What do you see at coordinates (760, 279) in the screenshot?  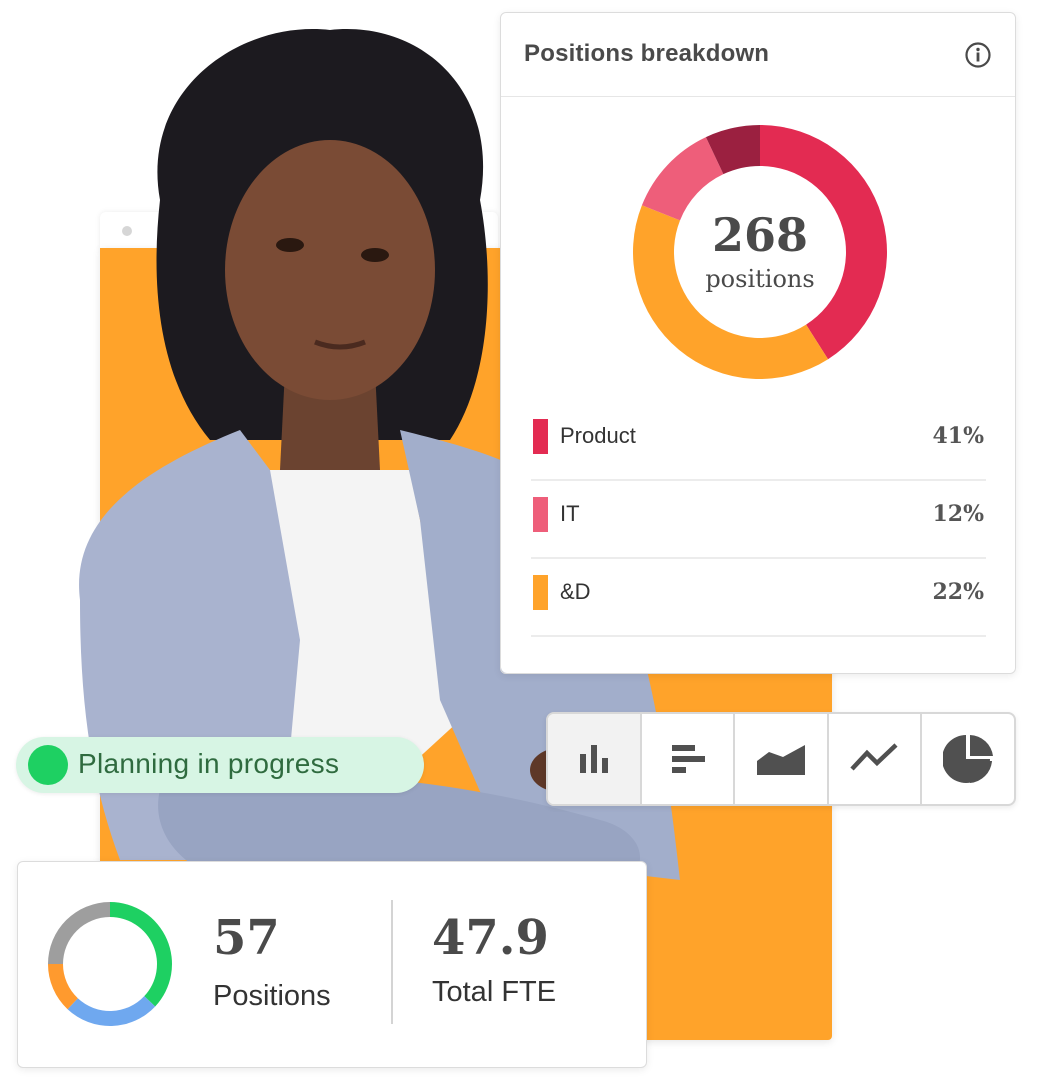 I see `total-positions-label: positions` at bounding box center [760, 279].